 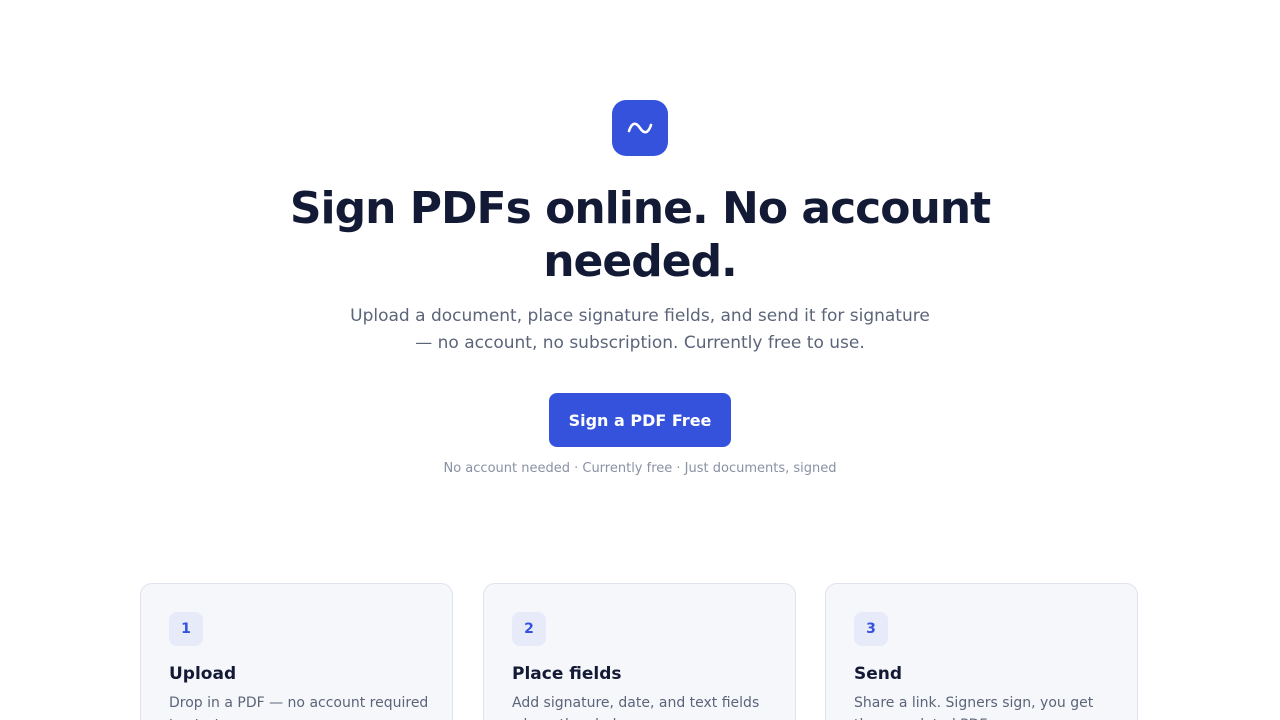 I want to click on signature-squiggle-icon, so click(x=640, y=128).